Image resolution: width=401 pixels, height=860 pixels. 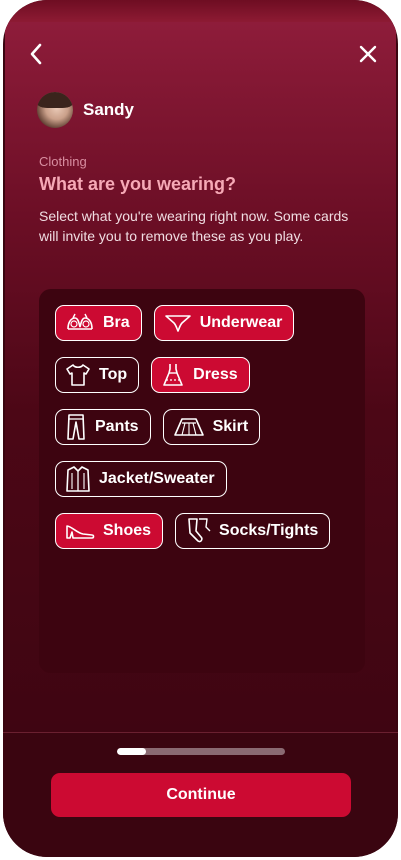 I want to click on chip-skirt: Skirt, so click(x=211, y=427).